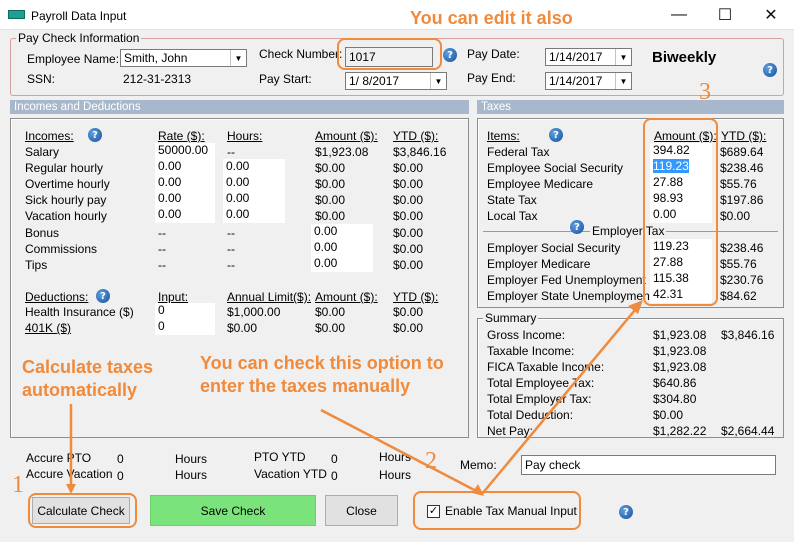 This screenshot has width=794, height=542. I want to click on manual-tax-highlight, so click(497, 510).